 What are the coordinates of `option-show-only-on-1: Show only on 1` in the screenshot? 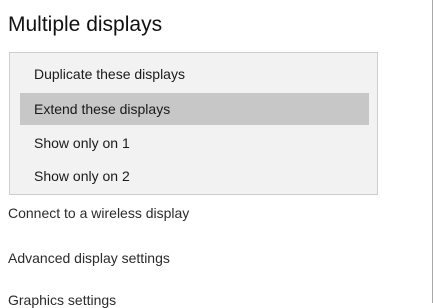 It's located at (194, 143).